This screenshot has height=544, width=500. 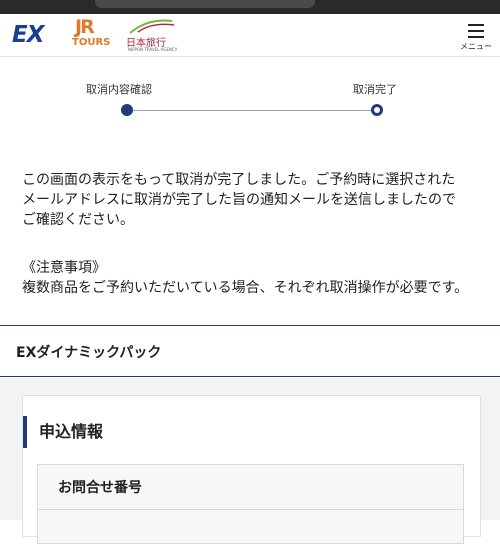 What do you see at coordinates (245, 288) in the screenshot?
I see `notice-text: 複数商品をご予約いただいている場合、それぞれ取消操作が必要です。` at bounding box center [245, 288].